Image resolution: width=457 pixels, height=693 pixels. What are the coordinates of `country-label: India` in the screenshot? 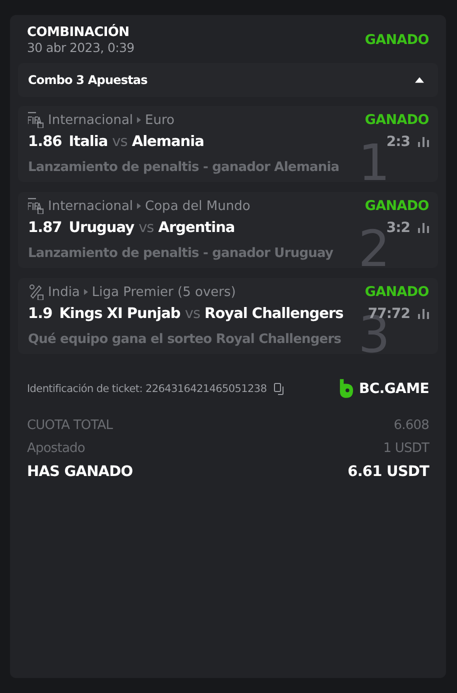 It's located at (64, 292).